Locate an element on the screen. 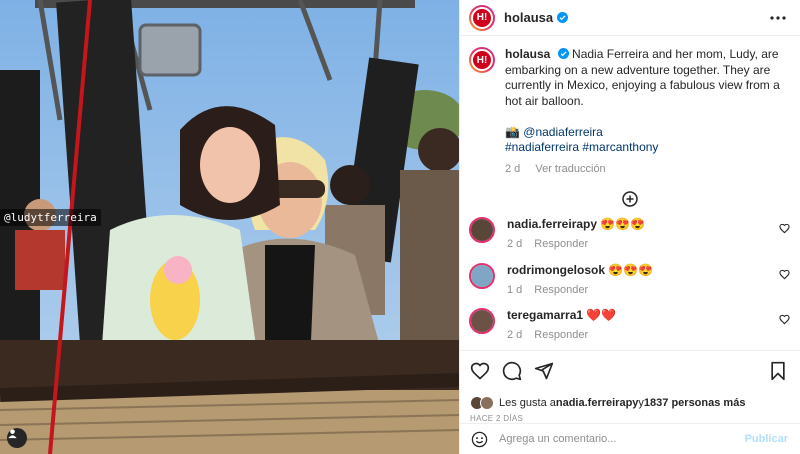  load-more-comments-button is located at coordinates (629, 199).